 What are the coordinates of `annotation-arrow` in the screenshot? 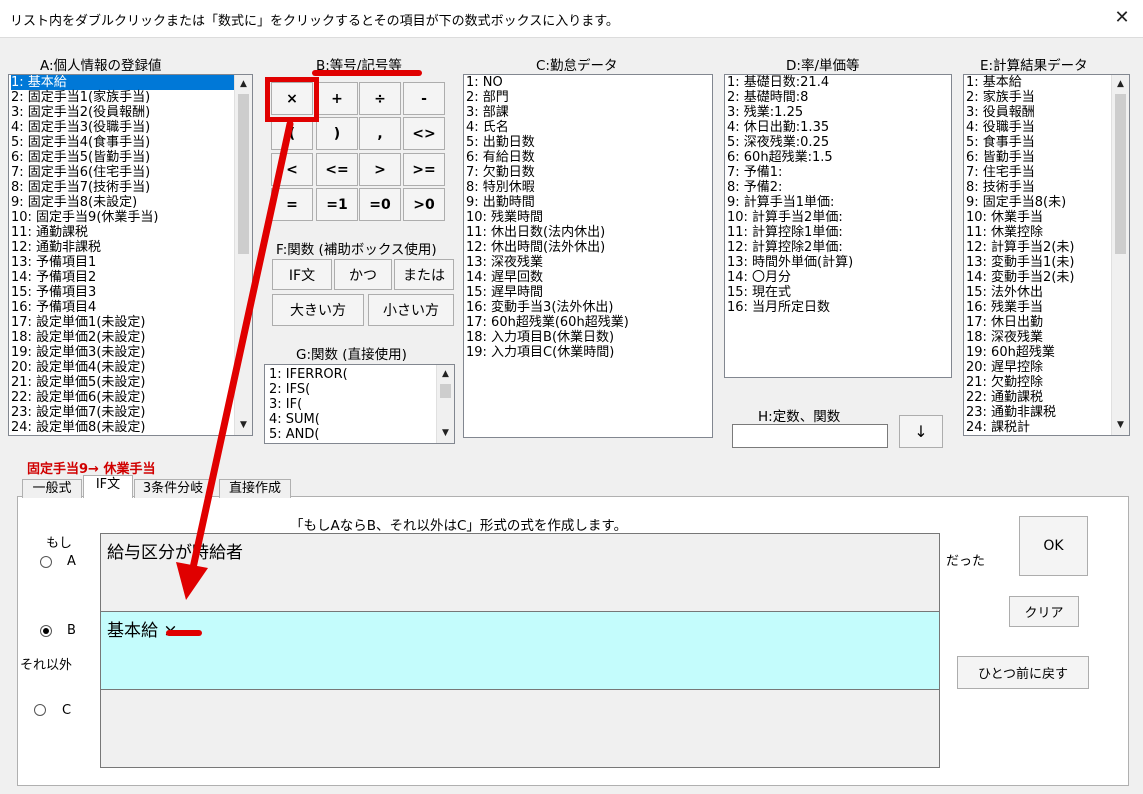 It's located at (235, 360).